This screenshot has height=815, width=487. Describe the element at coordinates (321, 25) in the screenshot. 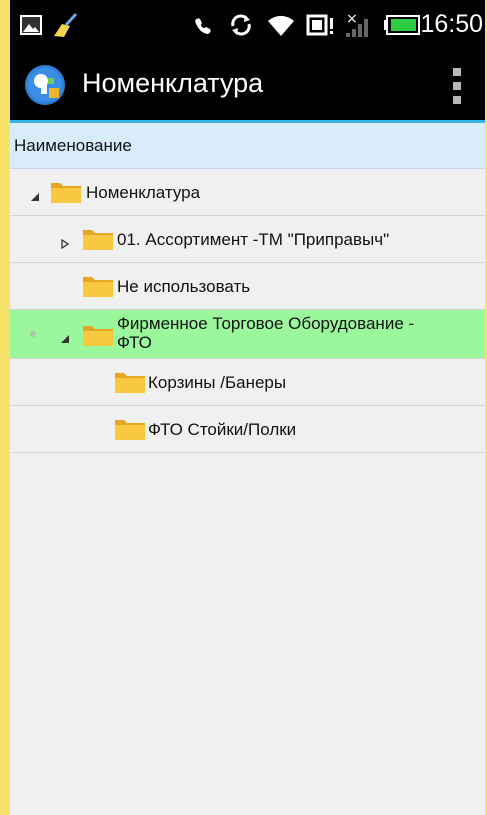

I see `storage-alert-icon` at that location.